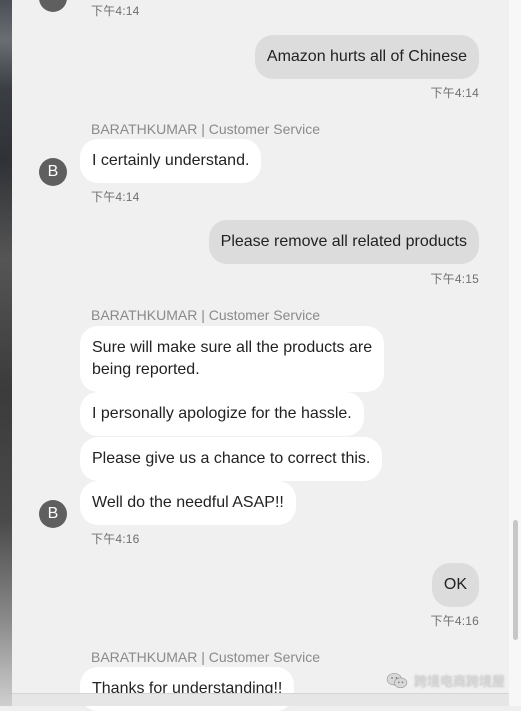  Describe the element at coordinates (232, 347) in the screenshot. I see `message-line: Sure will make sure all the products are` at that location.